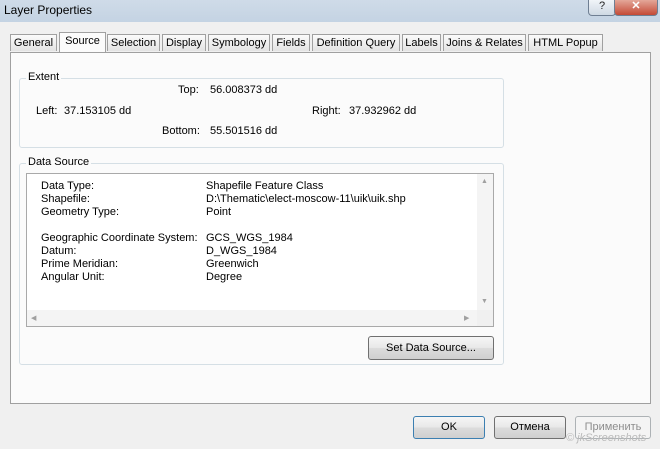 The height and width of the screenshot is (449, 660). I want to click on tab-labels: Labels, so click(421, 42).